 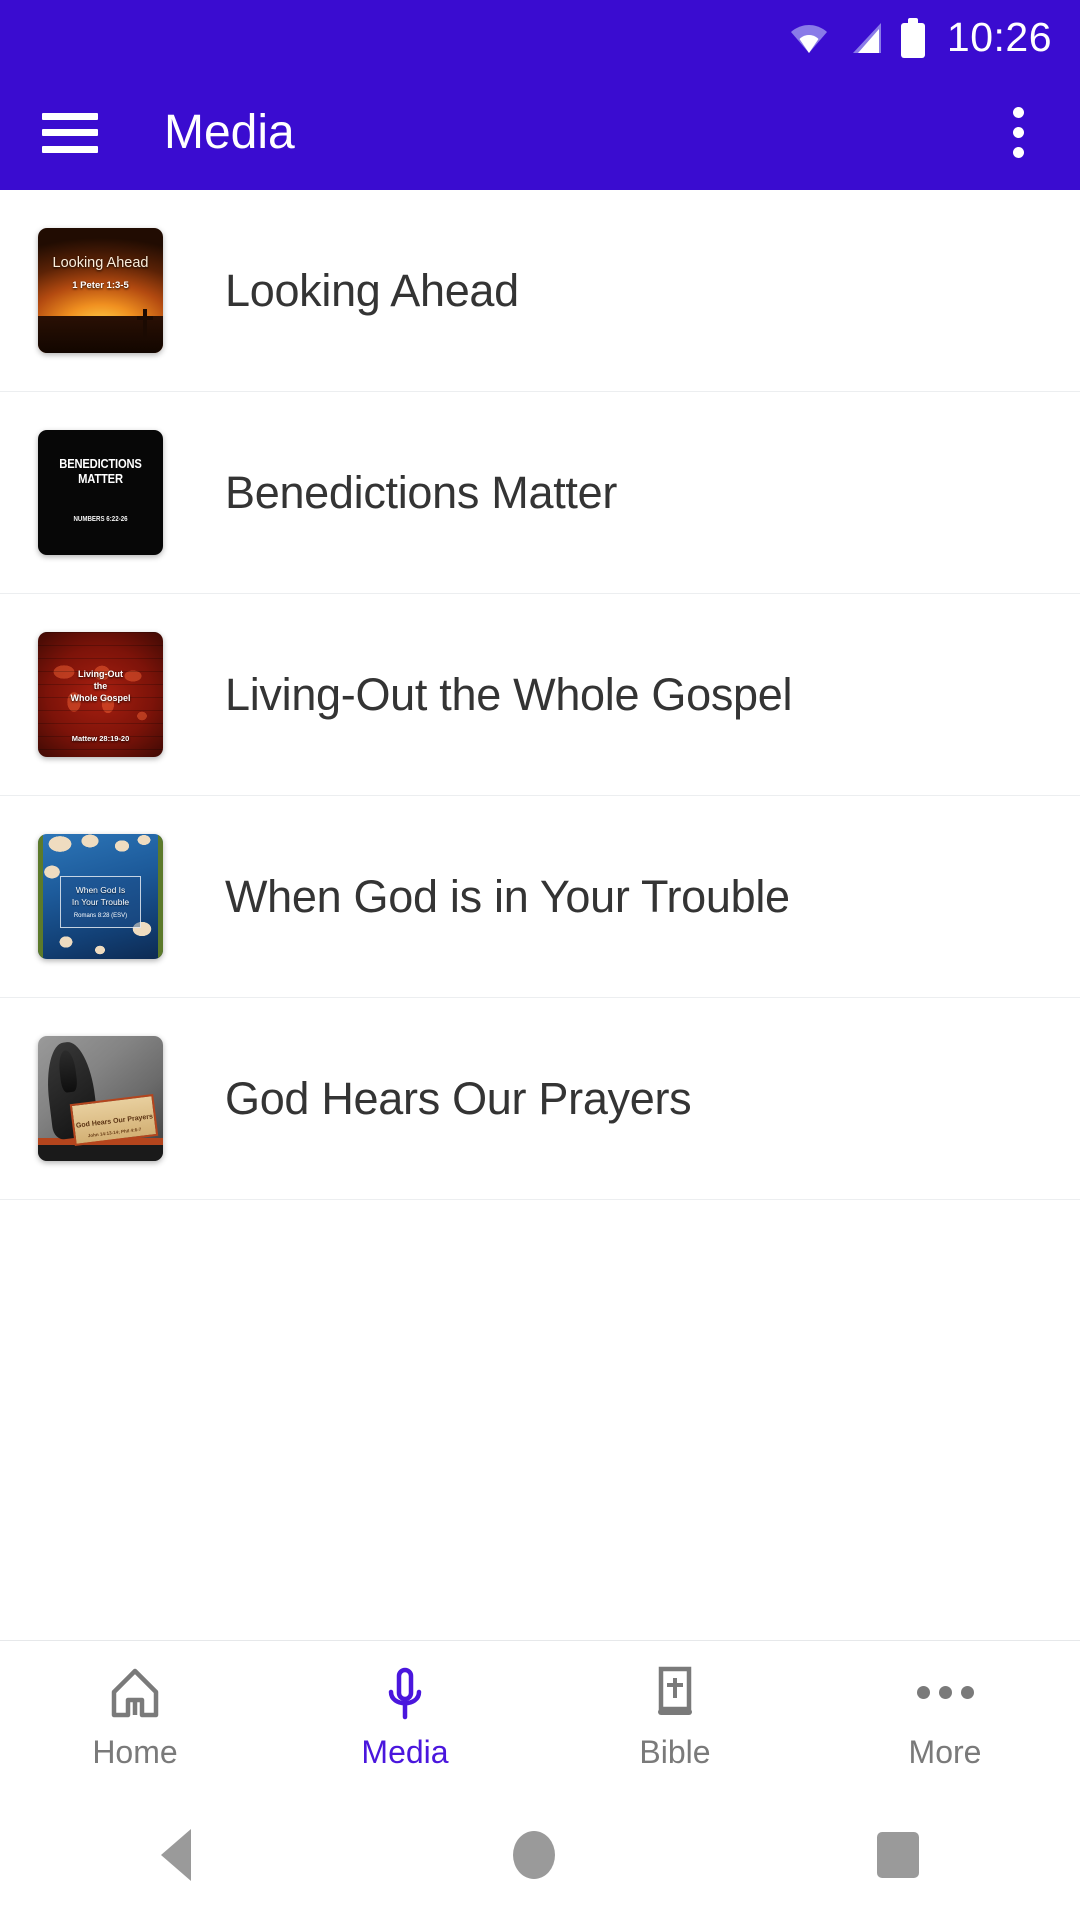 I want to click on church-home-icon, so click(x=135, y=1693).